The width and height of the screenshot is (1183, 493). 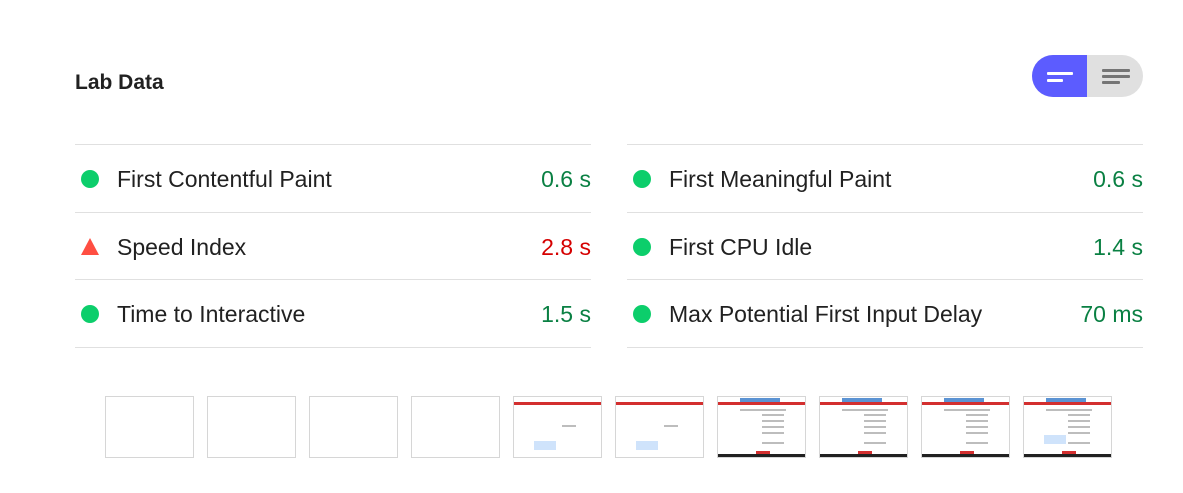 I want to click on filmstrip, so click(x=609, y=427).